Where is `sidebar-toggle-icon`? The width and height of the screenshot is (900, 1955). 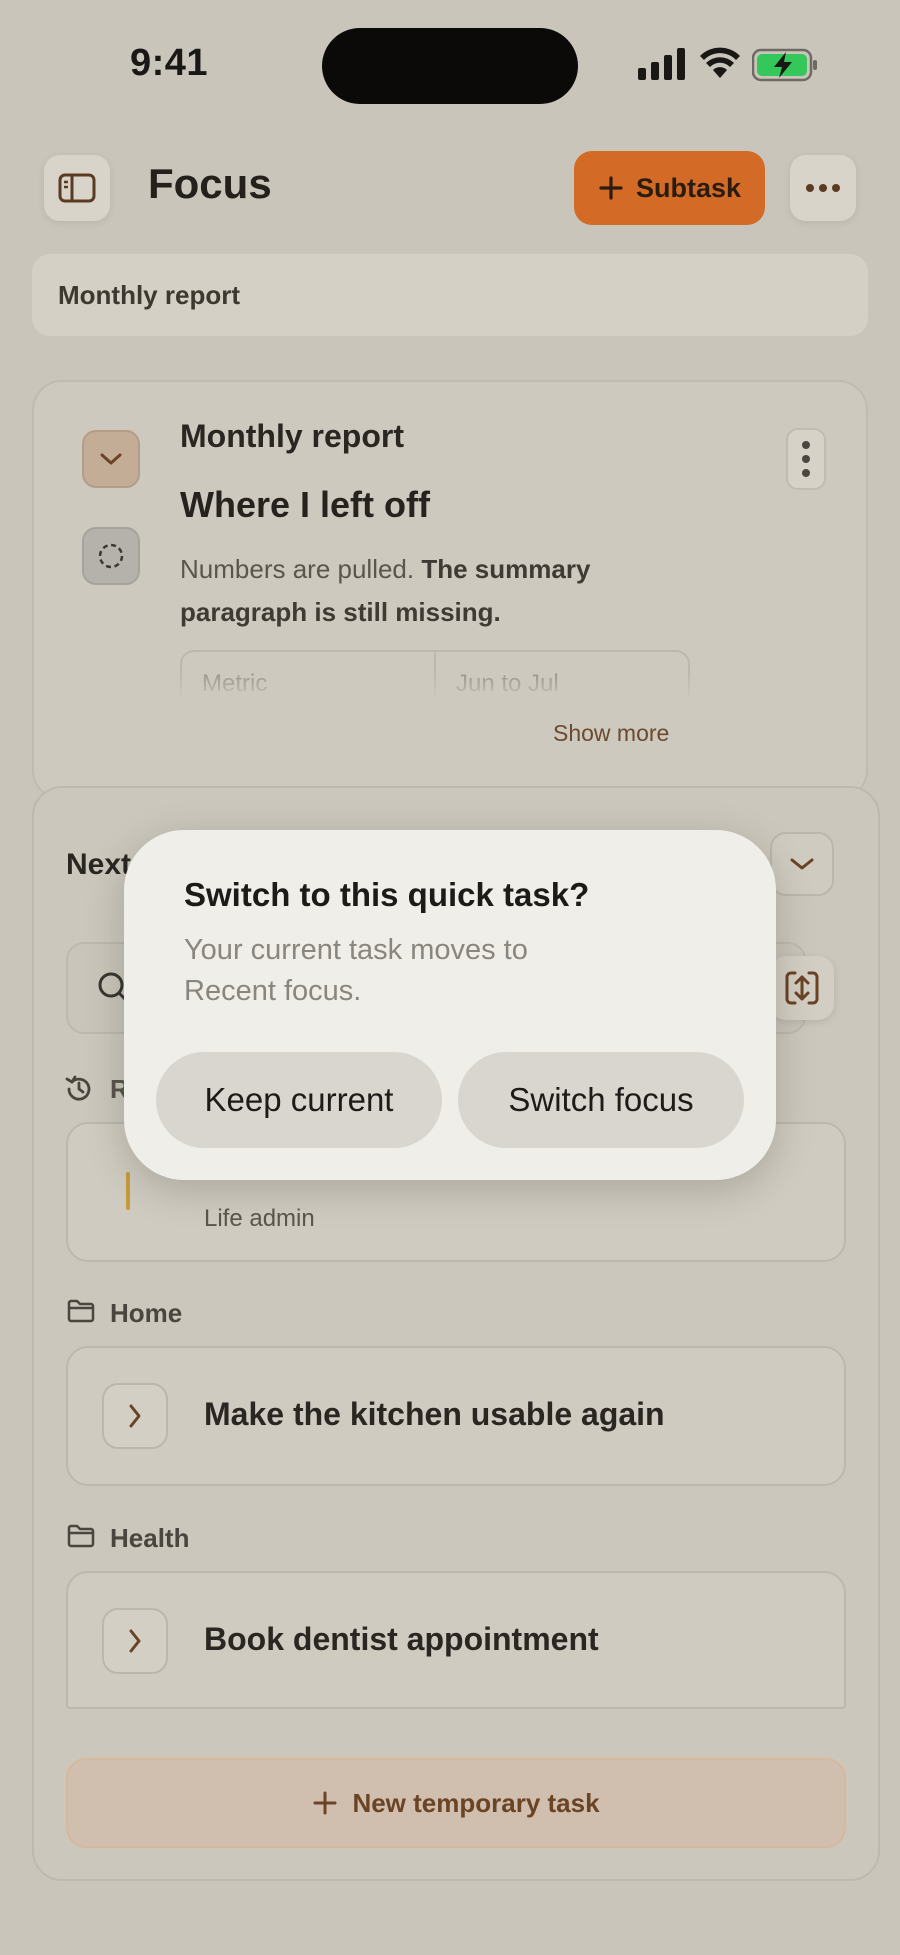
sidebar-toggle-icon is located at coordinates (77, 188).